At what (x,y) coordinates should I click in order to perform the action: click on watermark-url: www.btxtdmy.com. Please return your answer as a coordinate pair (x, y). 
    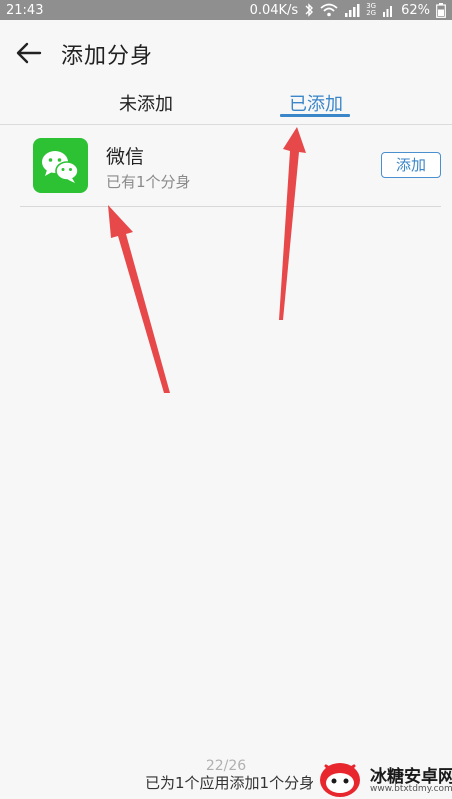
    Looking at the image, I should click on (411, 789).